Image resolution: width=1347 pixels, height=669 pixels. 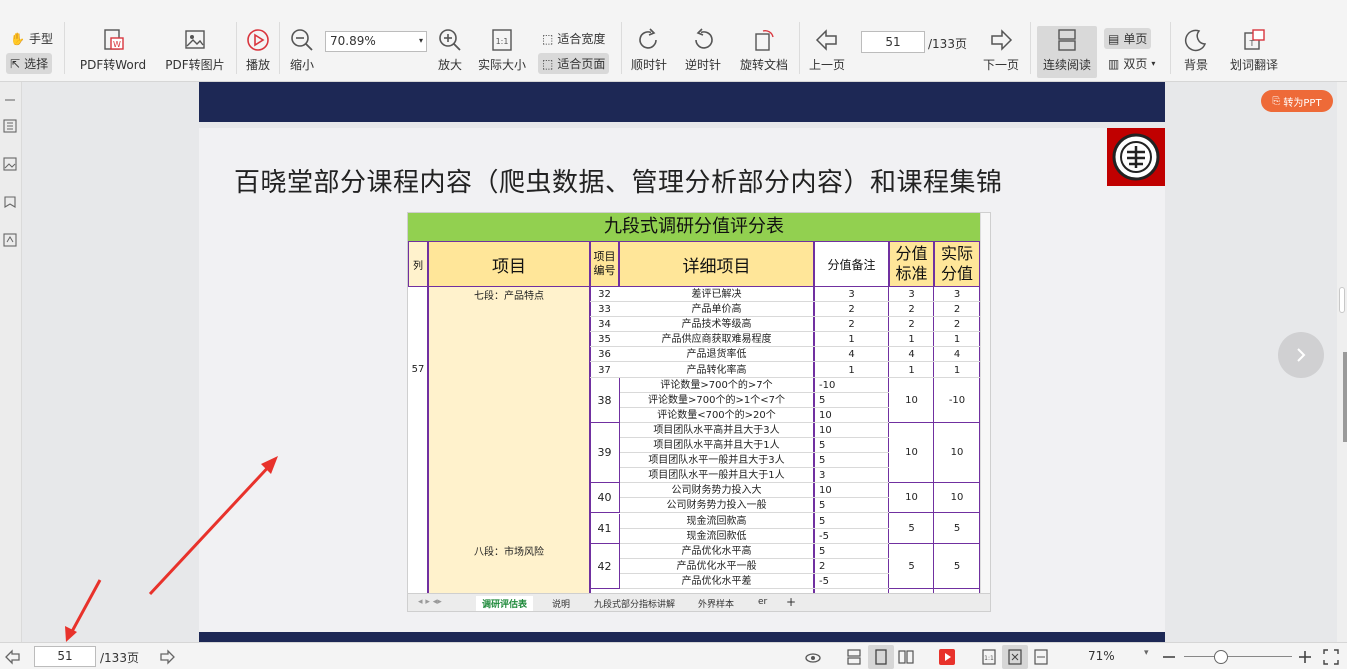 I want to click on bookmark-icon, so click(x=10, y=202).